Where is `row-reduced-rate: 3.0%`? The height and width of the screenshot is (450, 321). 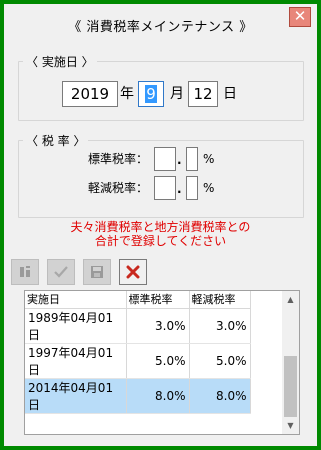
row-reduced-rate: 3.0% is located at coordinates (220, 326).